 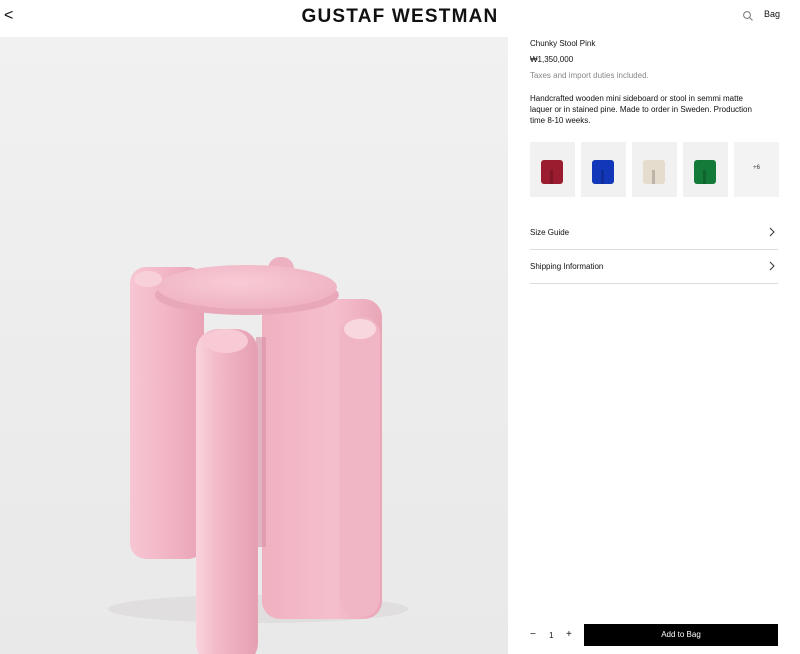 What do you see at coordinates (563, 43) in the screenshot?
I see `product-title: Chunky Stool Pink` at bounding box center [563, 43].